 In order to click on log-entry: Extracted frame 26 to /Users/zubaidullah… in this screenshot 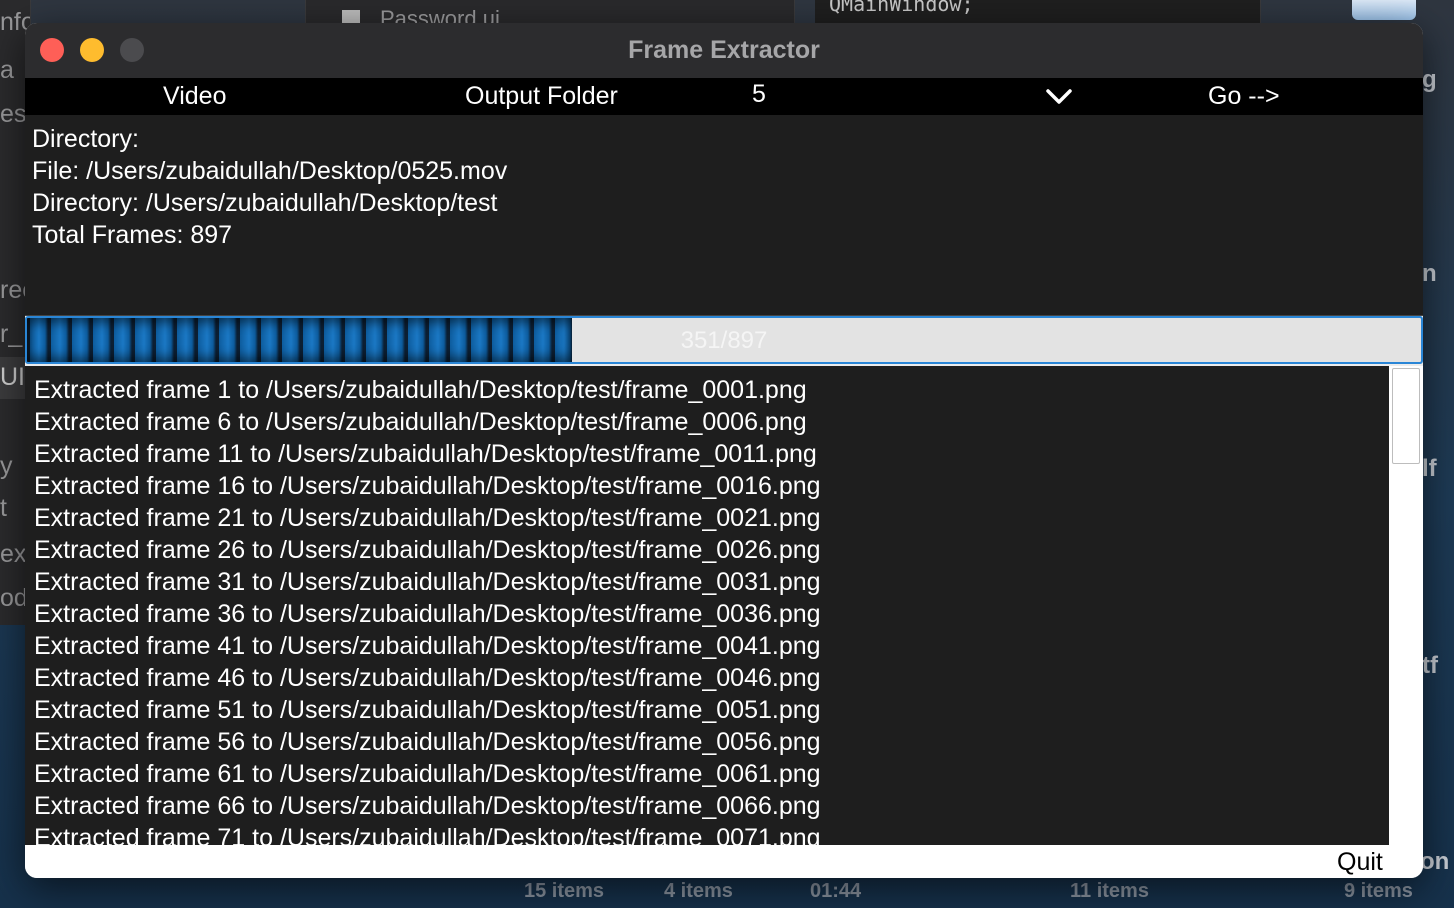, I will do `click(427, 550)`.